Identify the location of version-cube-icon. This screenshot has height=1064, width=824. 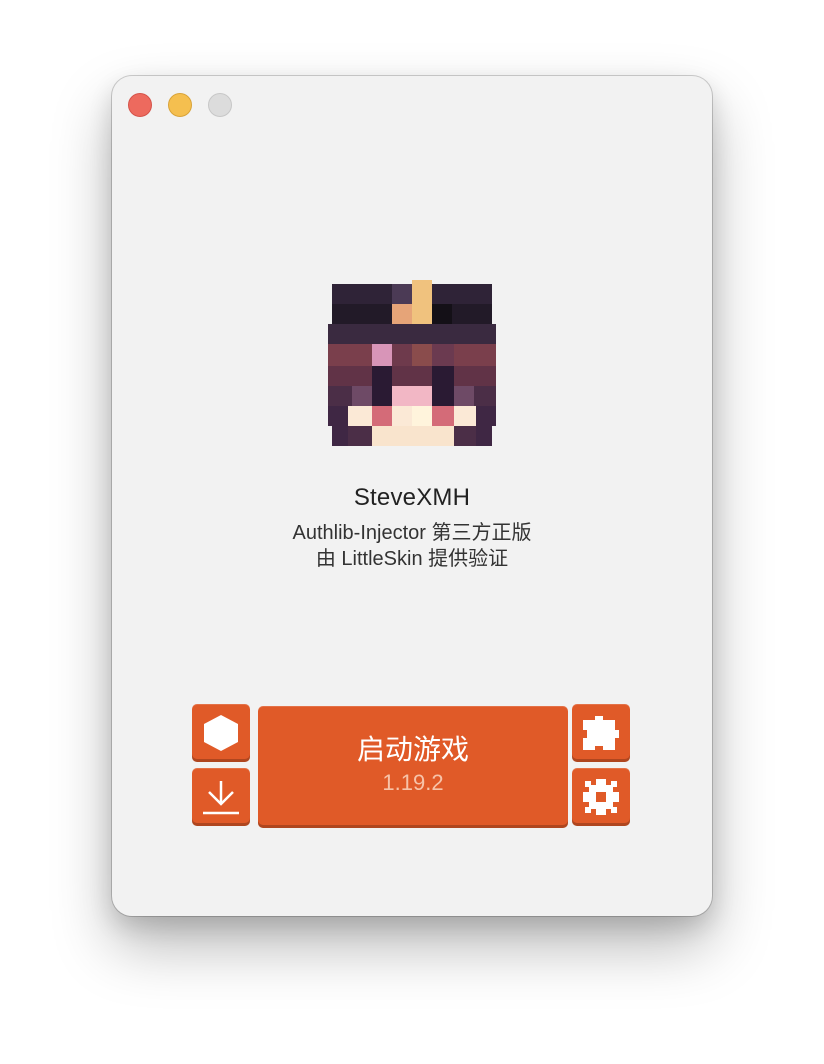
(221, 733).